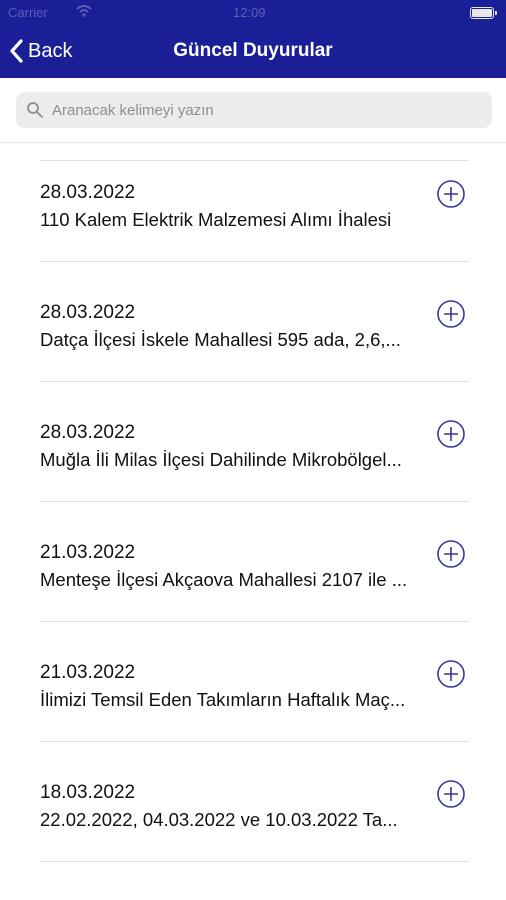 The width and height of the screenshot is (506, 900). Describe the element at coordinates (253, 881) in the screenshot. I see `list-item` at that location.